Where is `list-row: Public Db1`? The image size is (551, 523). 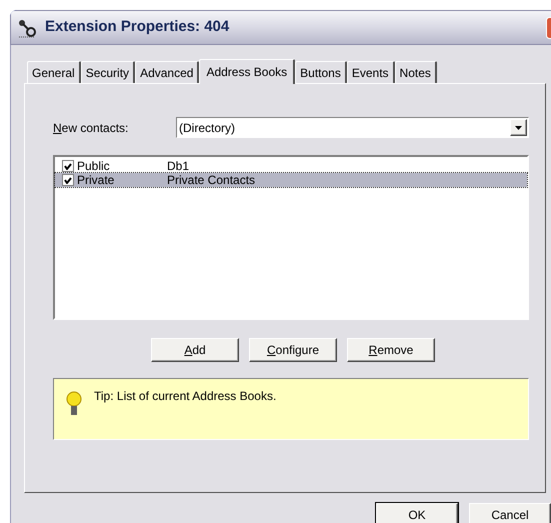
list-row: Public Db1 is located at coordinates (291, 166).